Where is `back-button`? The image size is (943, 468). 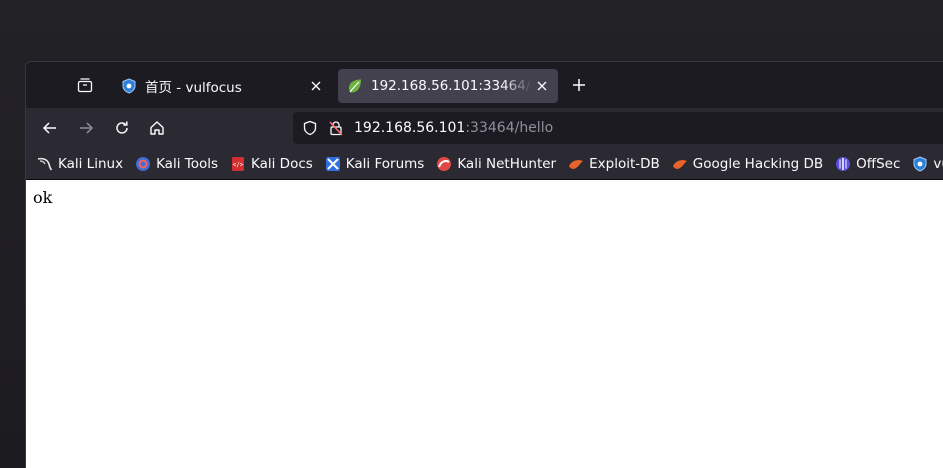
back-button is located at coordinates (50, 128).